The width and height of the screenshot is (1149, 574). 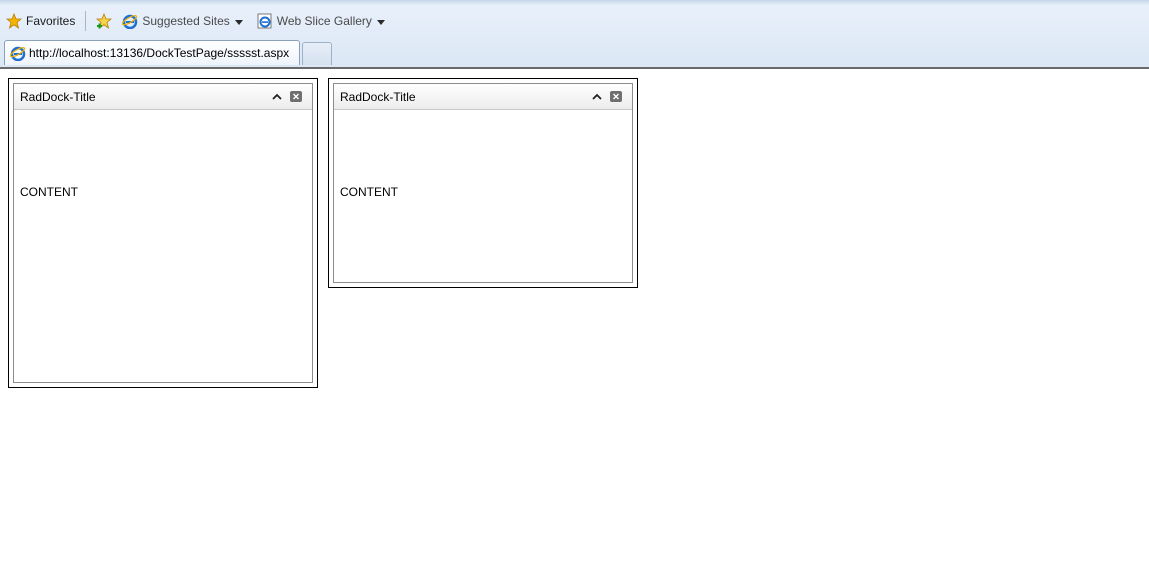 I want to click on web-slice-gallery-label: Web Slice Gallery, so click(x=324, y=21).